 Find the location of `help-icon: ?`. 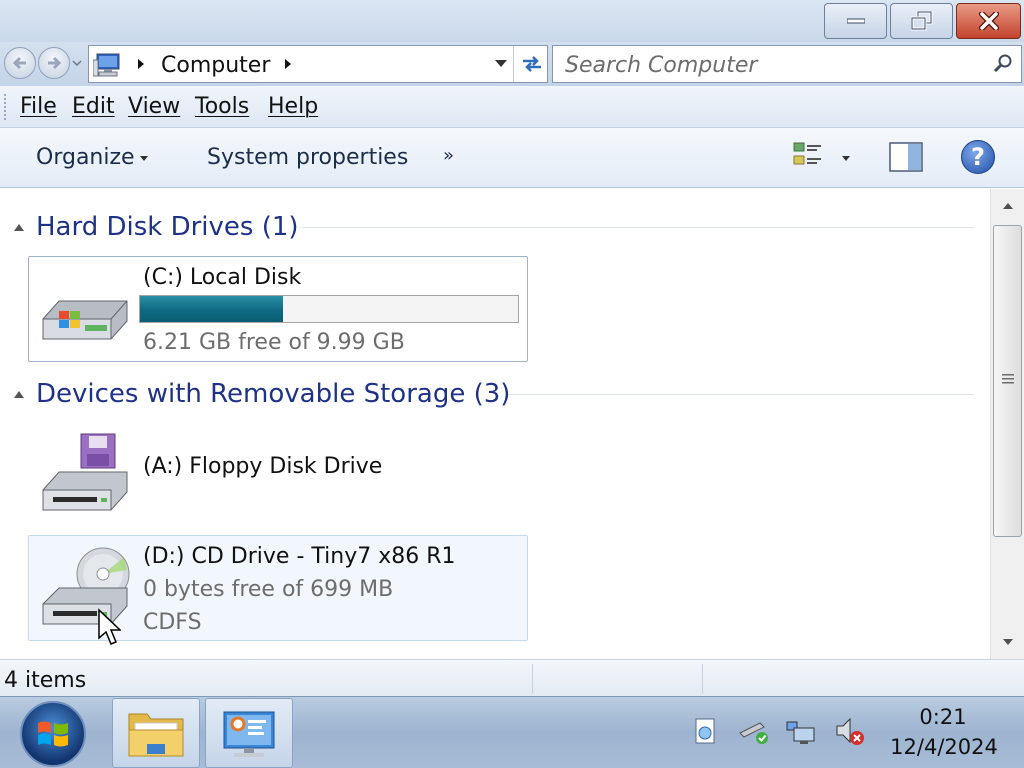

help-icon: ? is located at coordinates (978, 157).